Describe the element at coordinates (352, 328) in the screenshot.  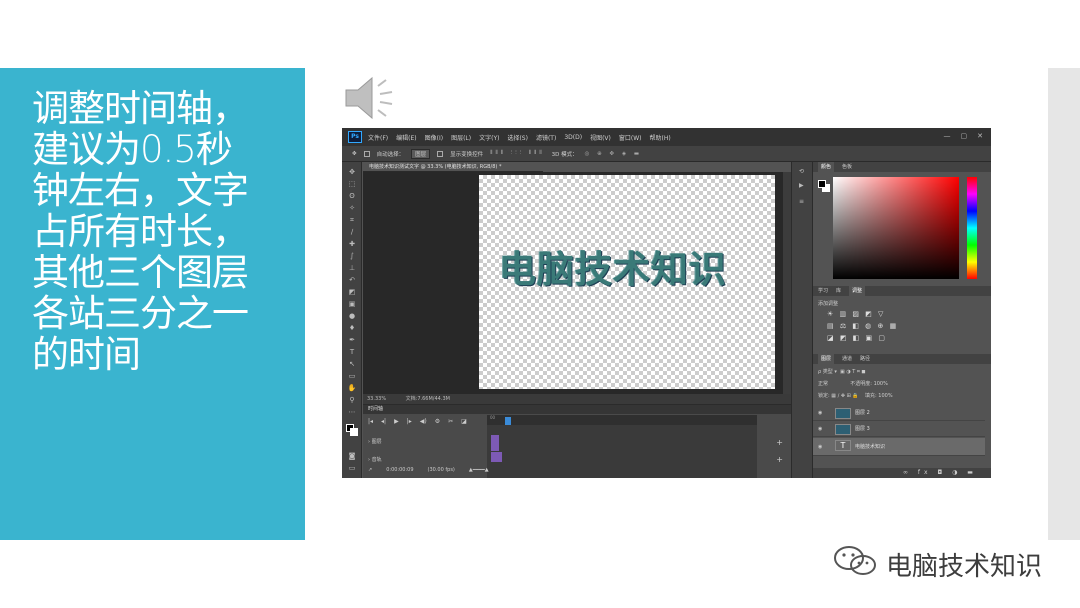
I see `dodge-tool-icon: ♦` at that location.